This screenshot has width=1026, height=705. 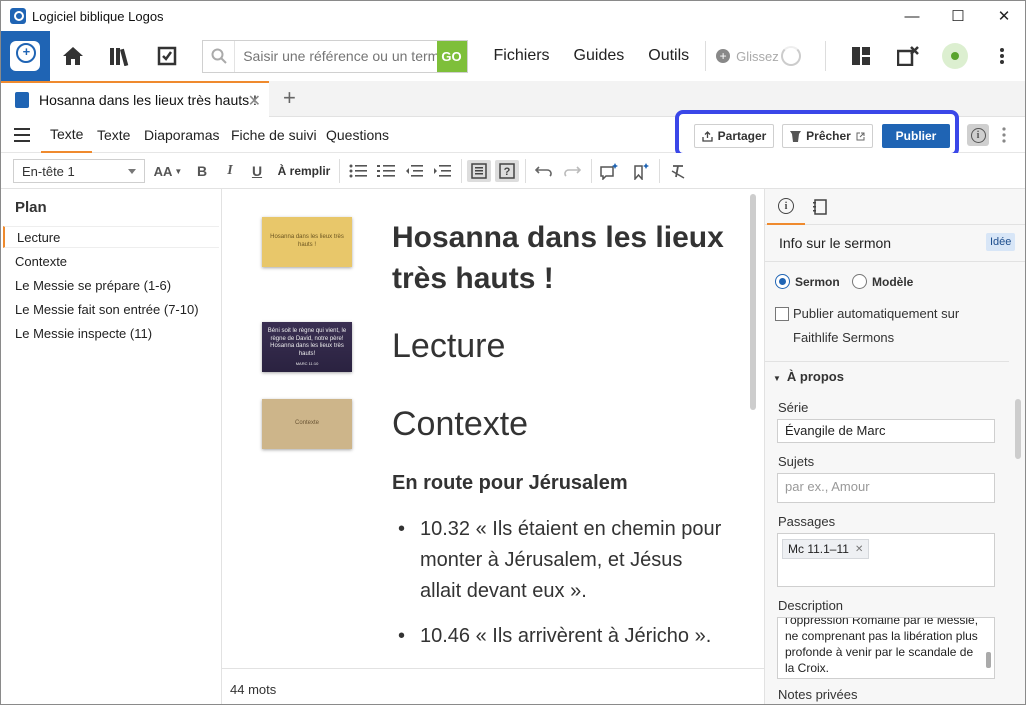 I want to click on info-toggle-button: i, so click(x=978, y=135).